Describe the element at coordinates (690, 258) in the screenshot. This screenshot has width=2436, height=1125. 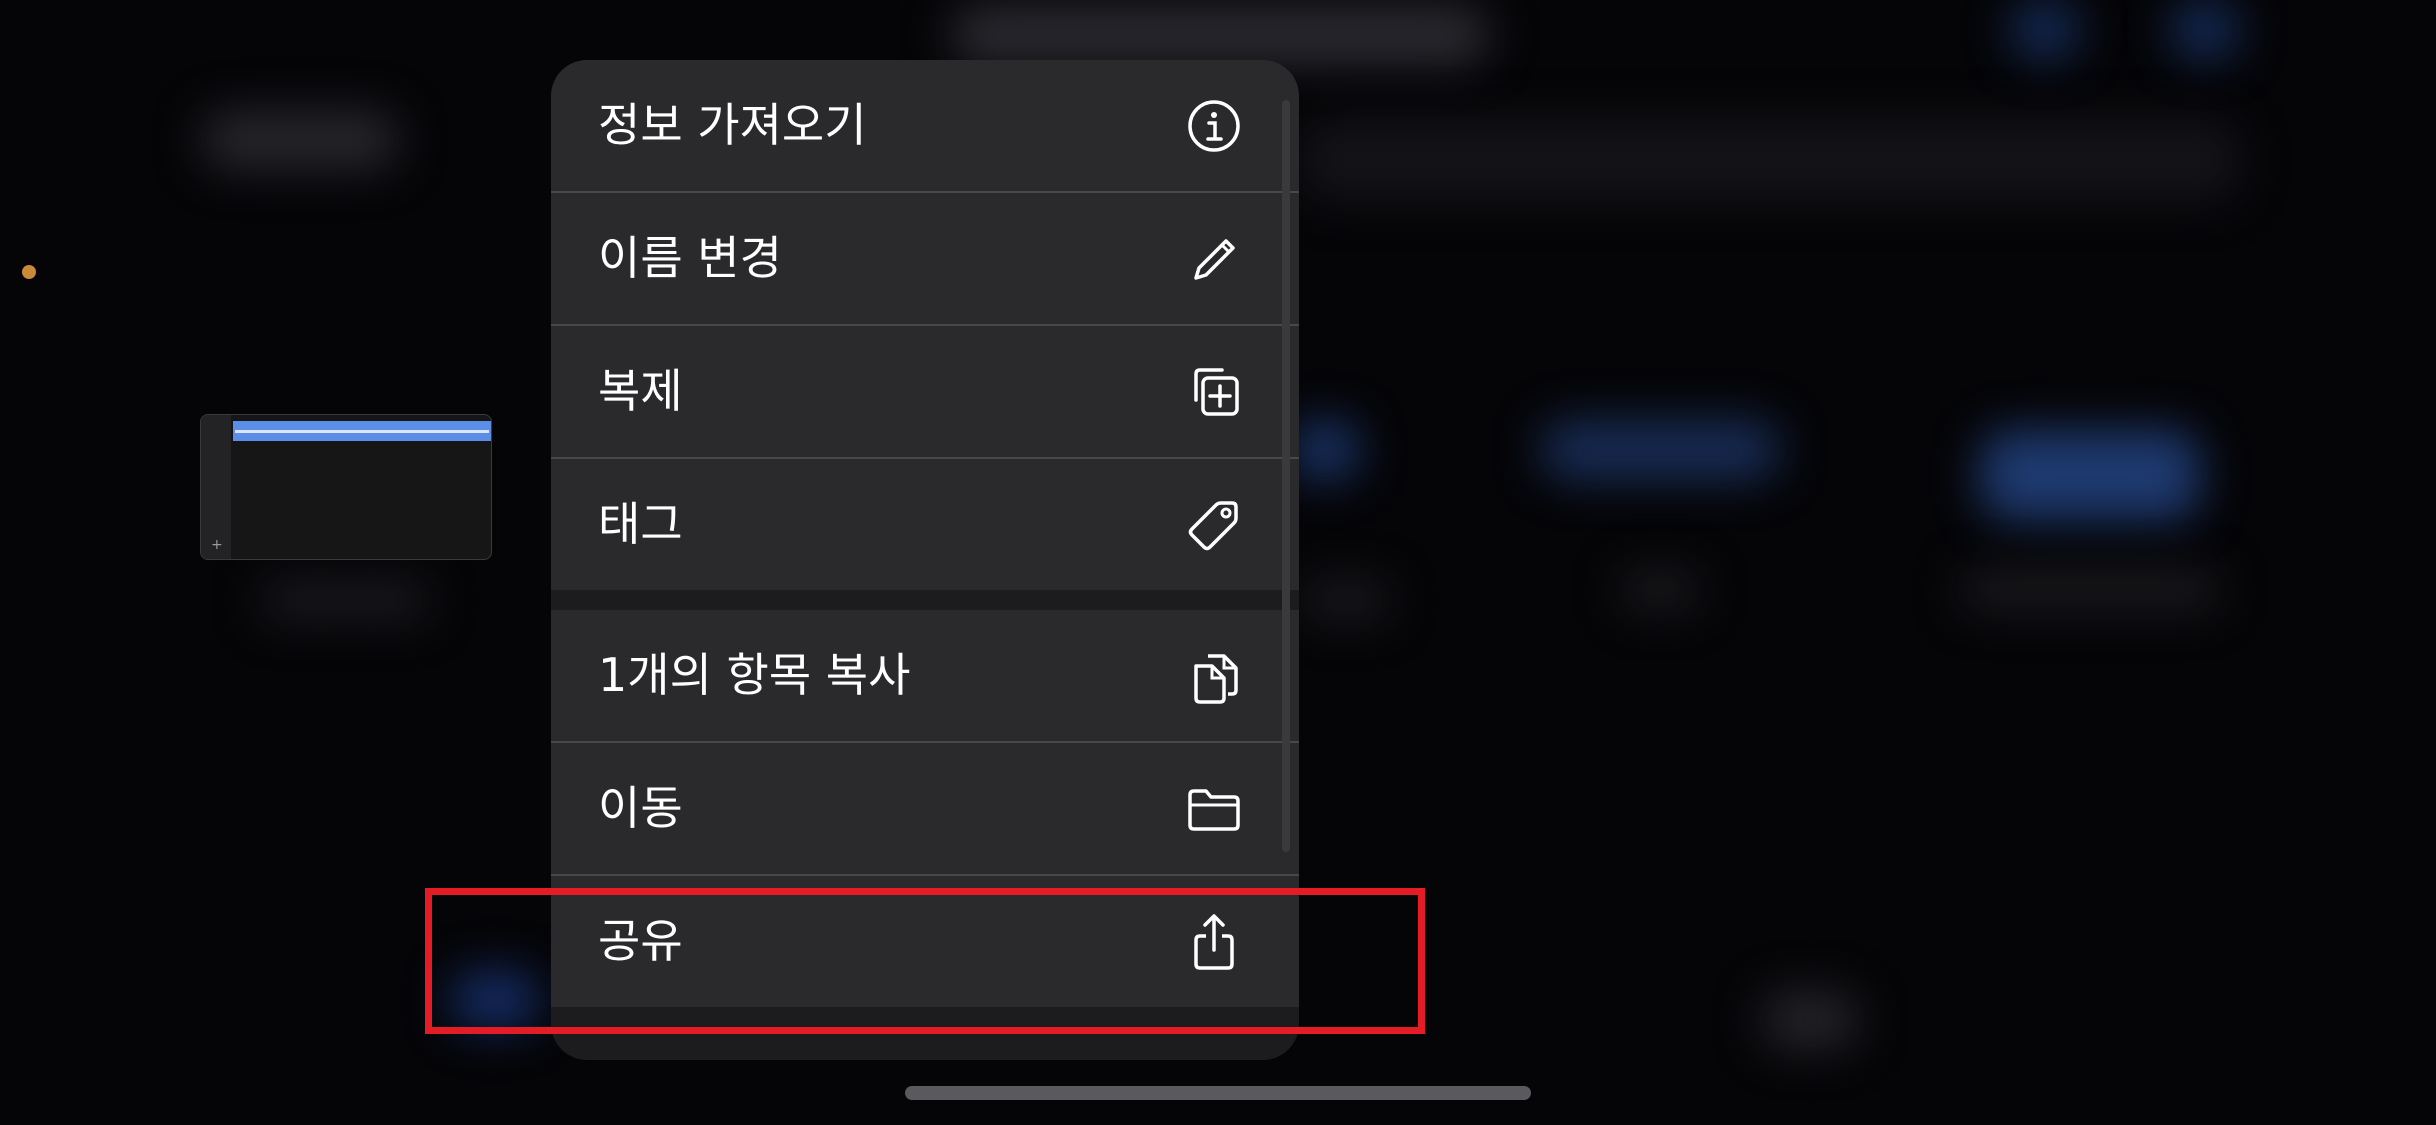
I see `menu-item-label: 이름 변경` at that location.